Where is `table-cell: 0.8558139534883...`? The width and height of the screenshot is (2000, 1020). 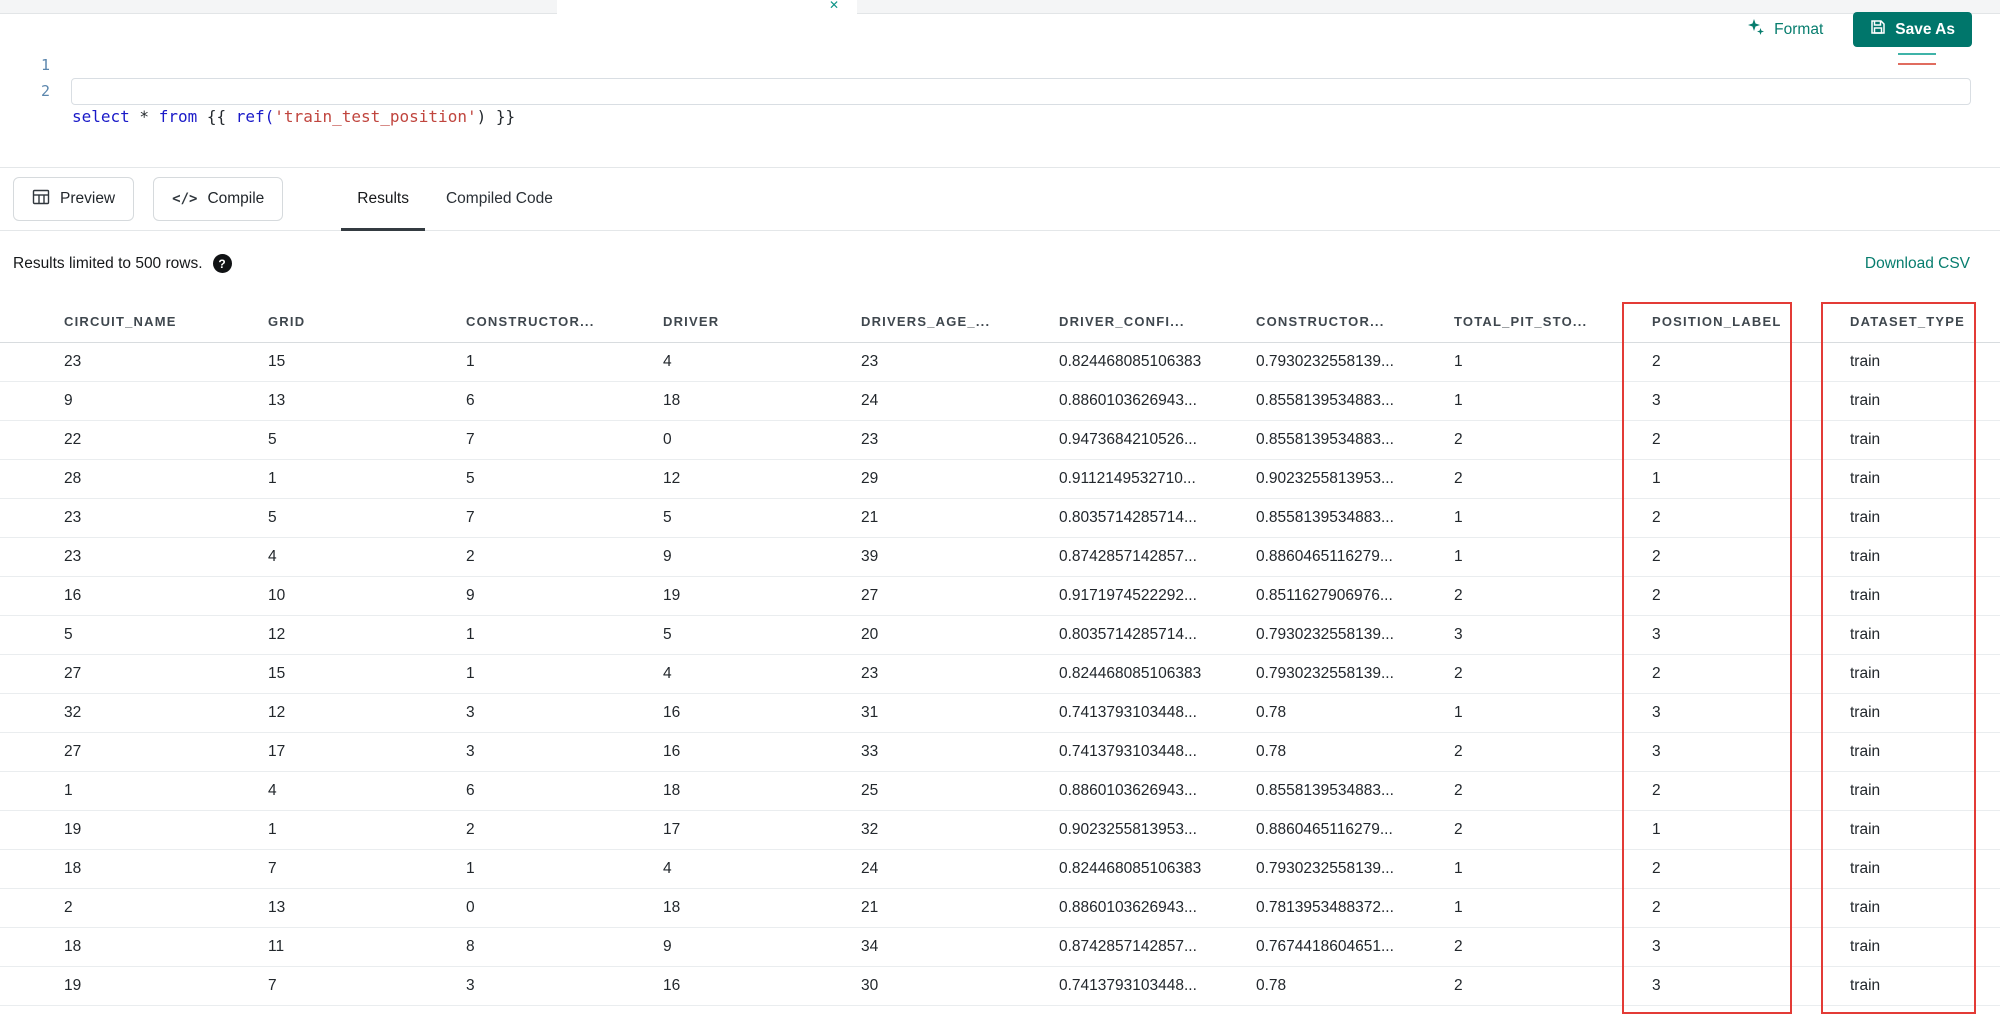
table-cell: 0.8558139534883... is located at coordinates (1355, 401).